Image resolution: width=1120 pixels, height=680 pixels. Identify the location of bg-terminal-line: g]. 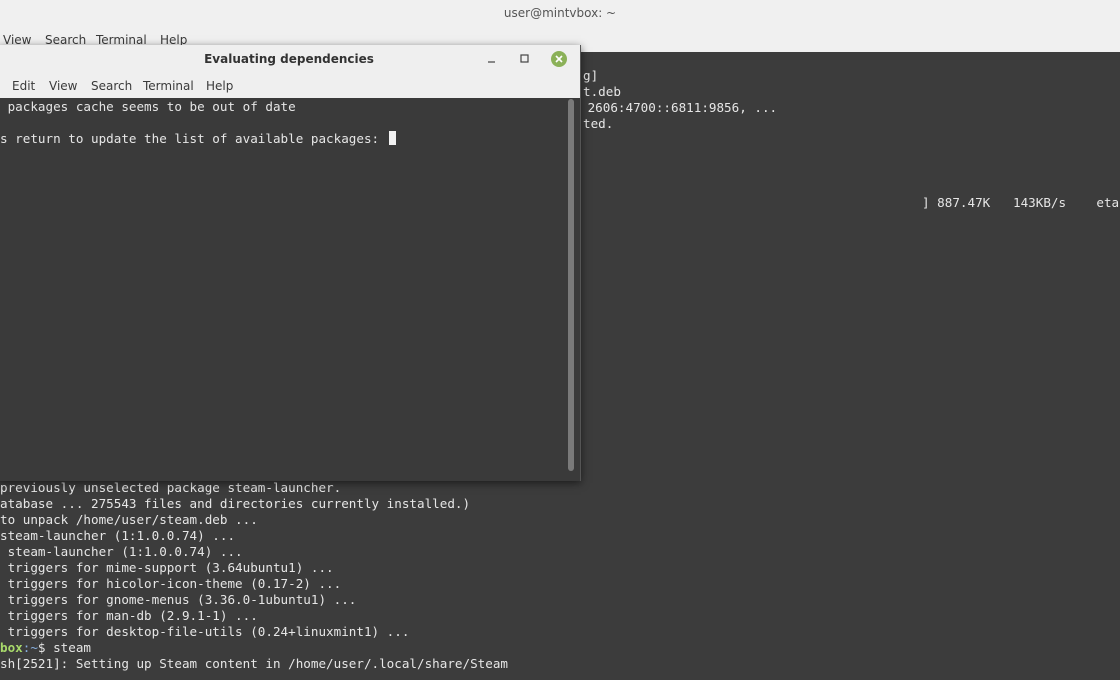
(591, 75).